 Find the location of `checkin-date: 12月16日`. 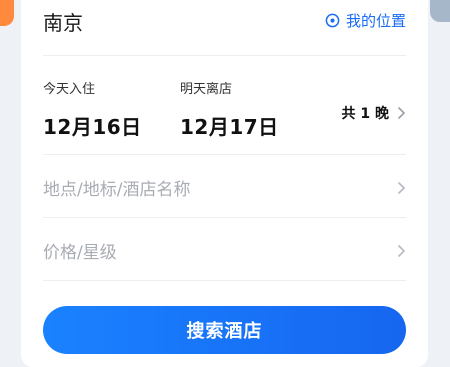

checkin-date: 12月16日 is located at coordinates (92, 125).